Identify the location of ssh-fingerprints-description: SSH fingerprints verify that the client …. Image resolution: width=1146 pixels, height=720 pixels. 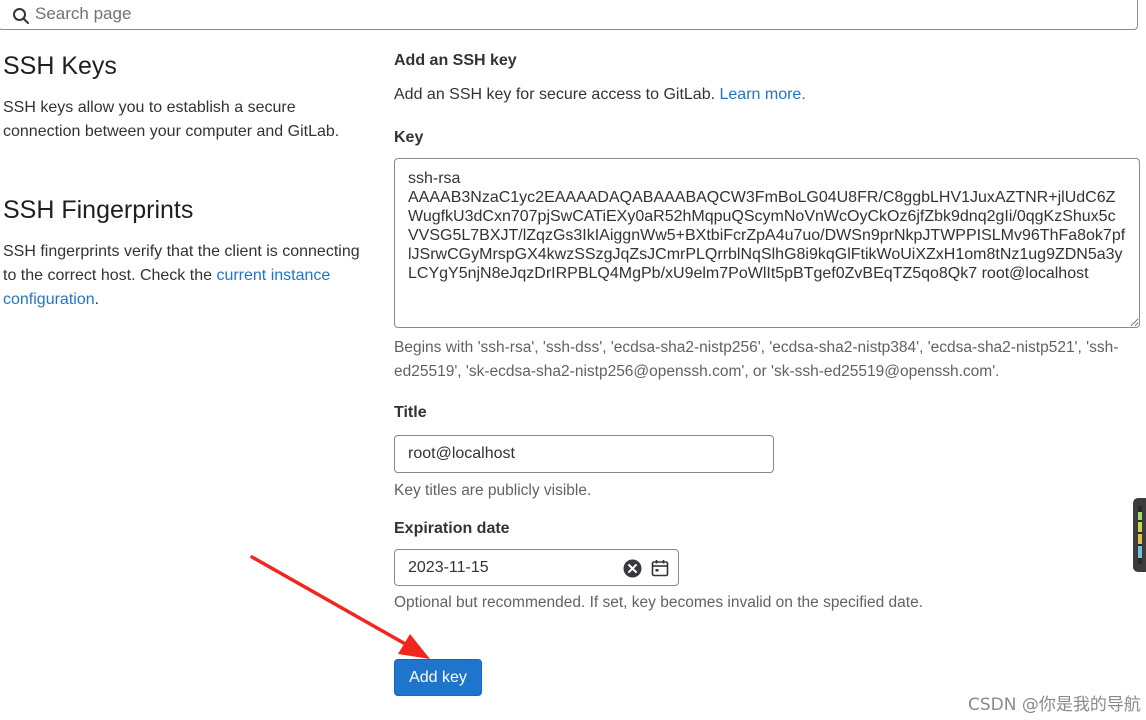
(183, 276).